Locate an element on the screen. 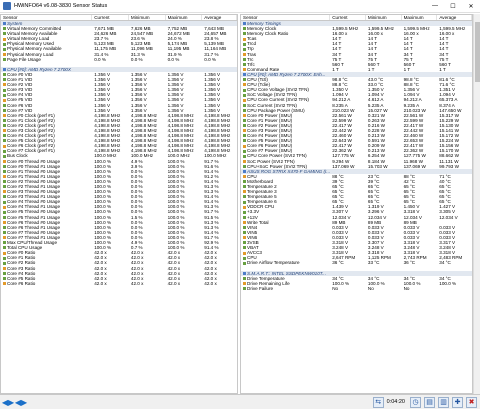 This screenshot has height=409, width=480. value-current: 137.069 W is located at coordinates (343, 166).